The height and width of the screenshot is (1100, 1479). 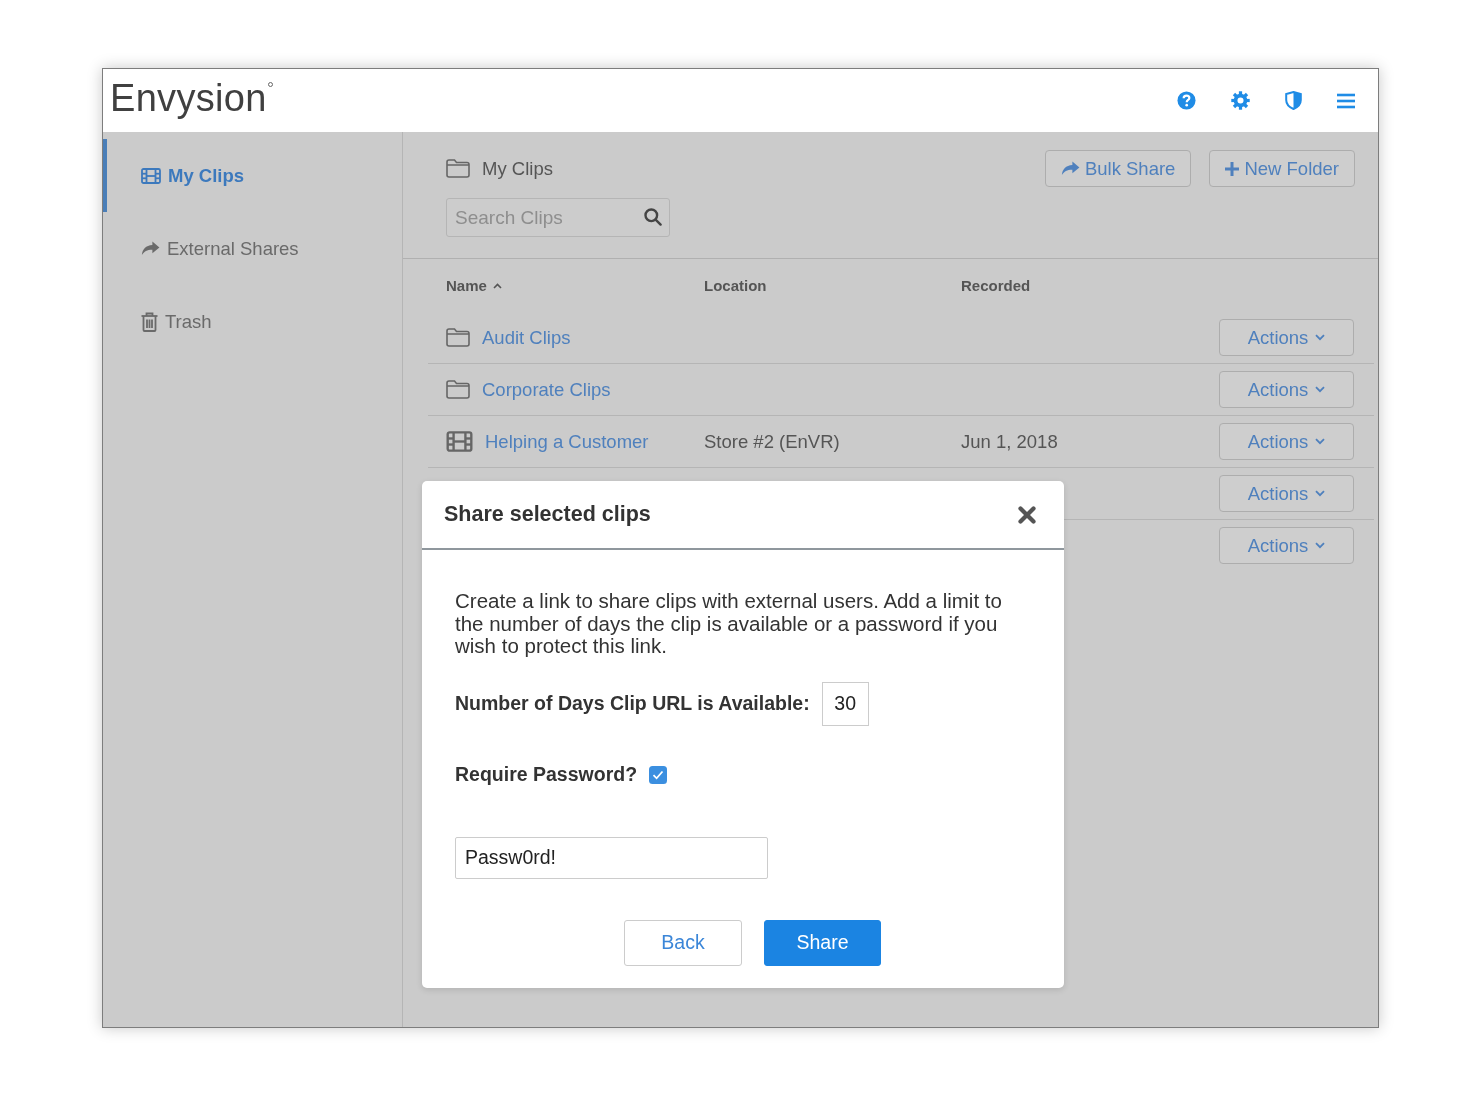 What do you see at coordinates (845, 703) in the screenshot?
I see `days-input: 30` at bounding box center [845, 703].